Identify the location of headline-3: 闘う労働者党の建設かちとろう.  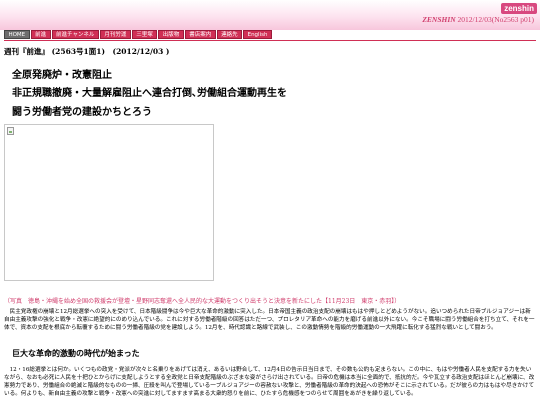
(82, 112).